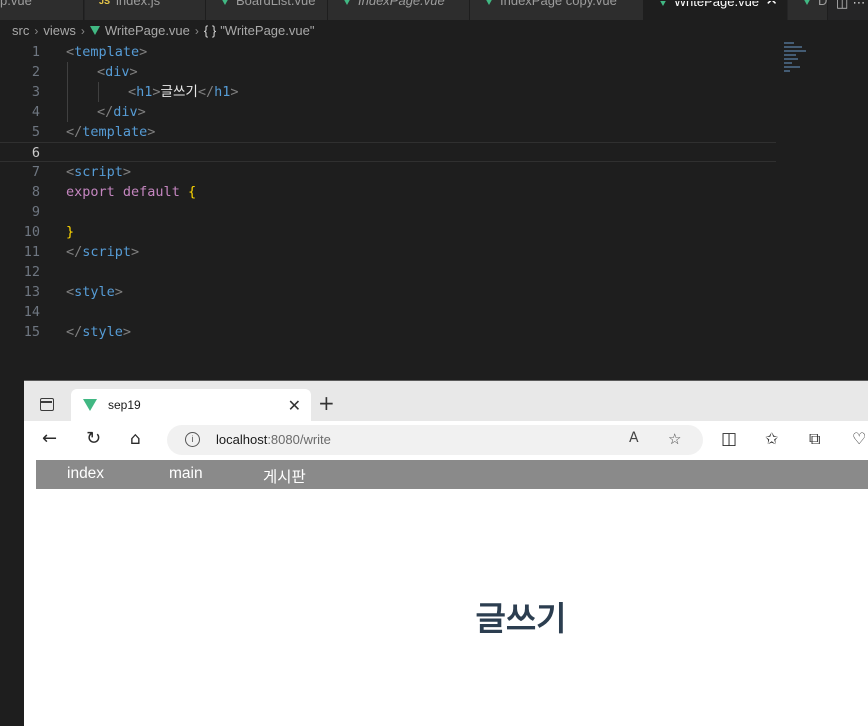  Describe the element at coordinates (107, 252) in the screenshot. I see `code-token: script` at that location.